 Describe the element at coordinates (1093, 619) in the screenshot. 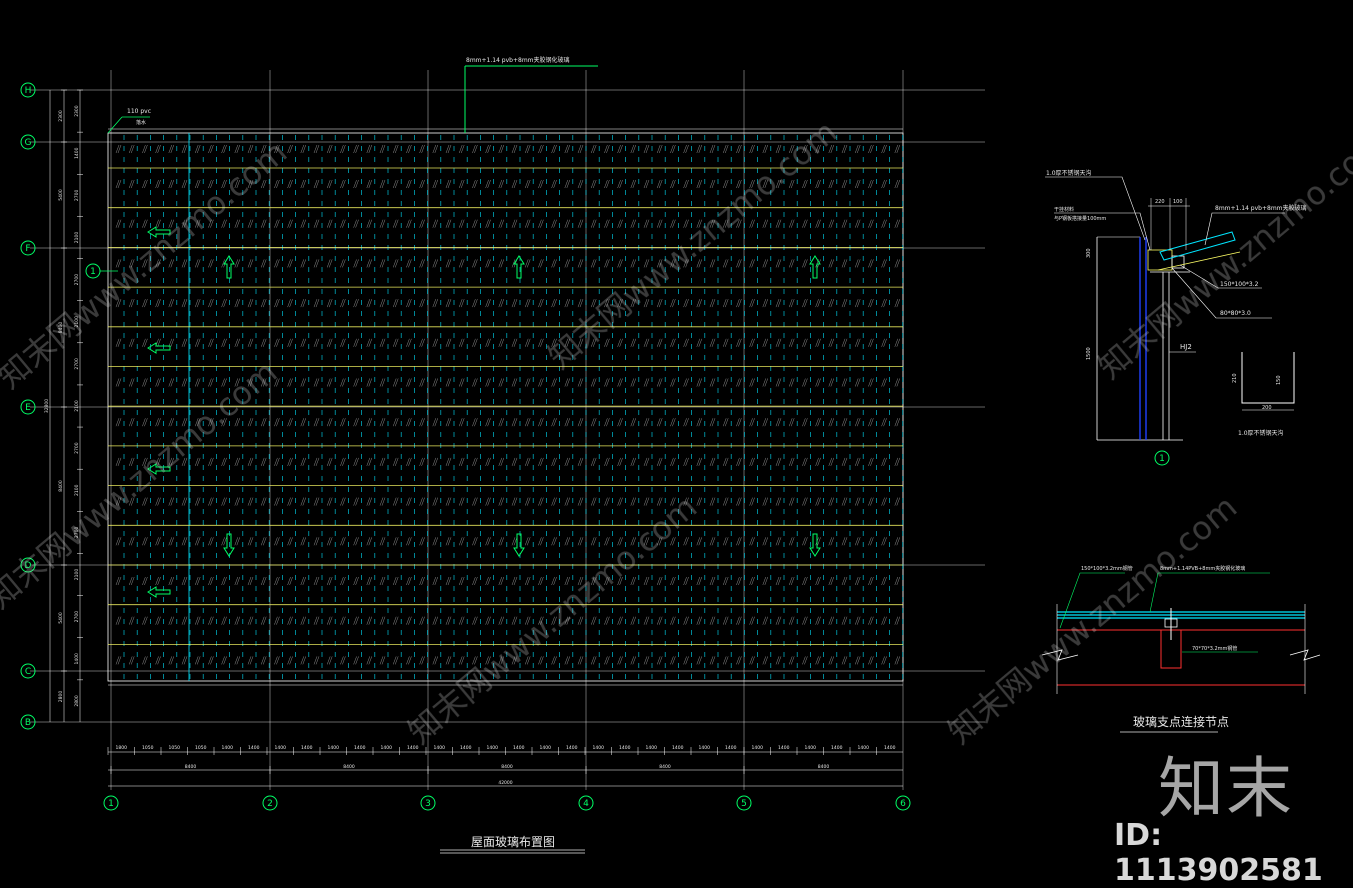

I see `wm-diag-6: 知末网www.znzmo.com` at that location.